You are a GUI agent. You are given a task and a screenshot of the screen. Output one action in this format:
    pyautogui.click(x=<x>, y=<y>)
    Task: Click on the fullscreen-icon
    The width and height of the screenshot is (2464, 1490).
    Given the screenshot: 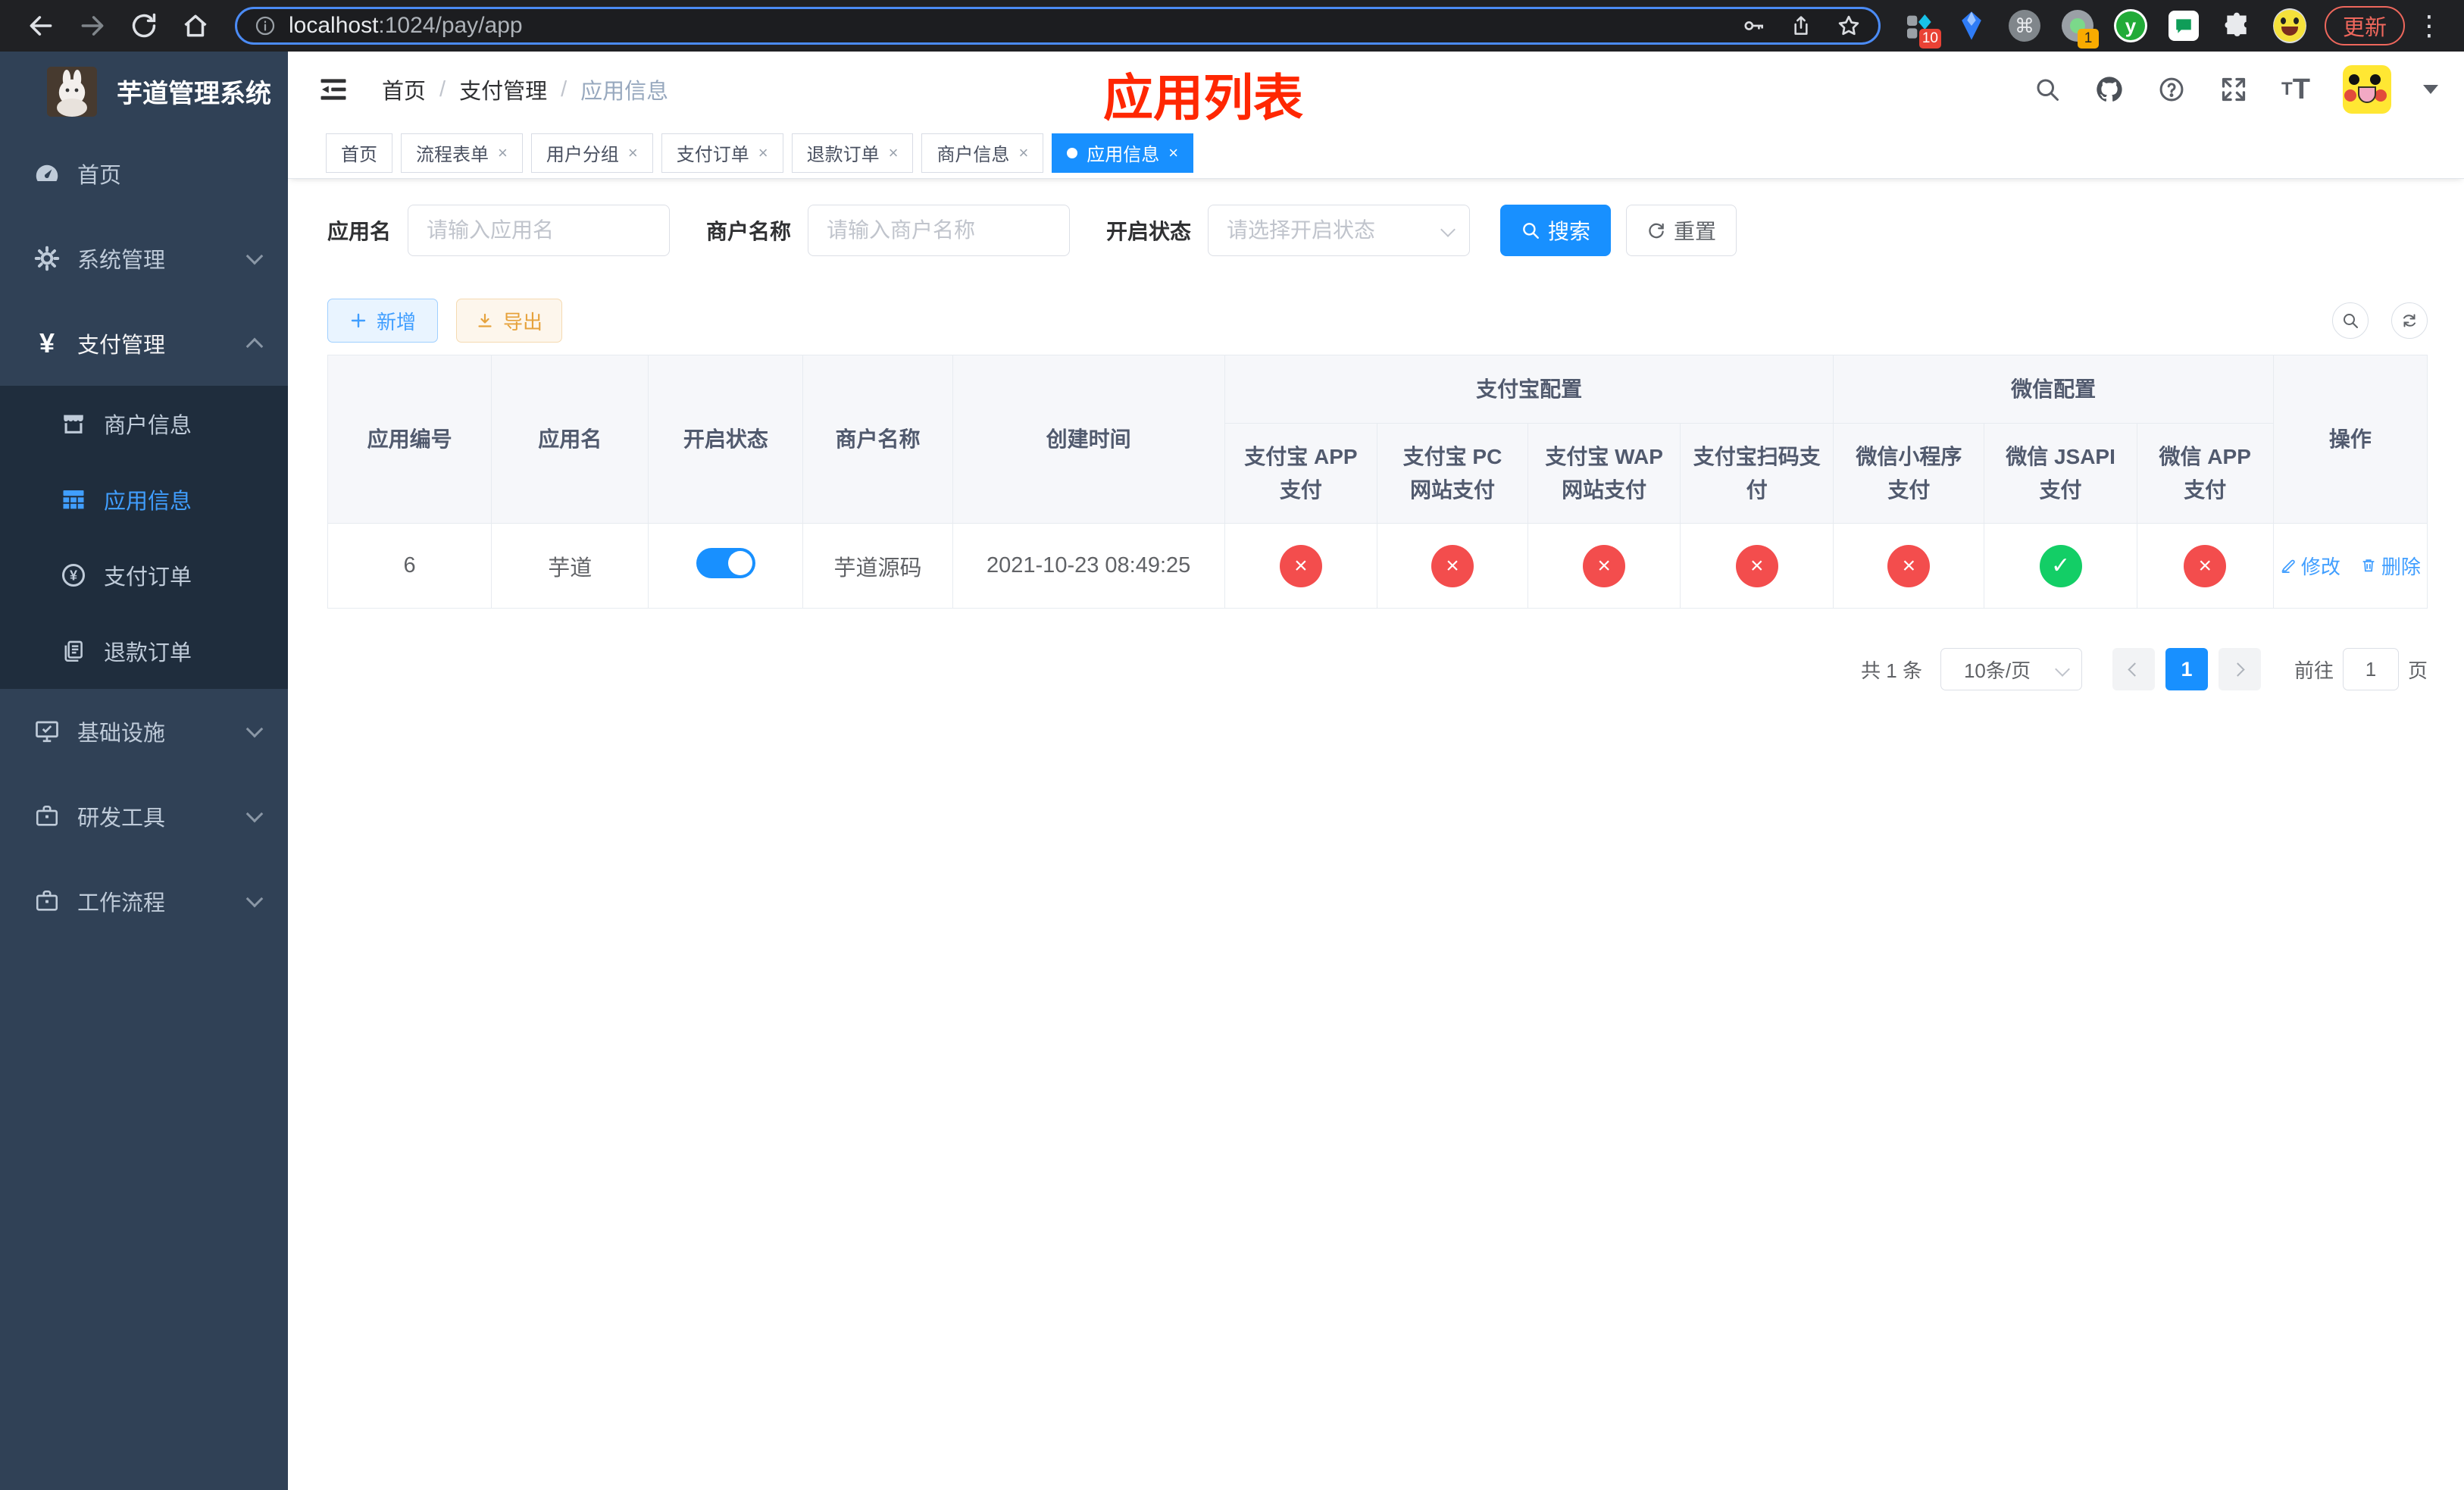 What is the action you would take?
    pyautogui.click(x=2234, y=89)
    